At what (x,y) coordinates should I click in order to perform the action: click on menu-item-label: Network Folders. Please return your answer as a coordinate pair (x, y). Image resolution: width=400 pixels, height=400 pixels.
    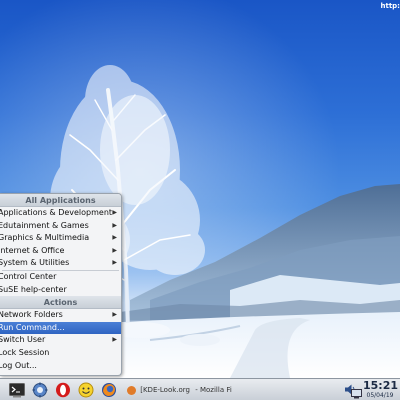
    Looking at the image, I should click on (31, 315).